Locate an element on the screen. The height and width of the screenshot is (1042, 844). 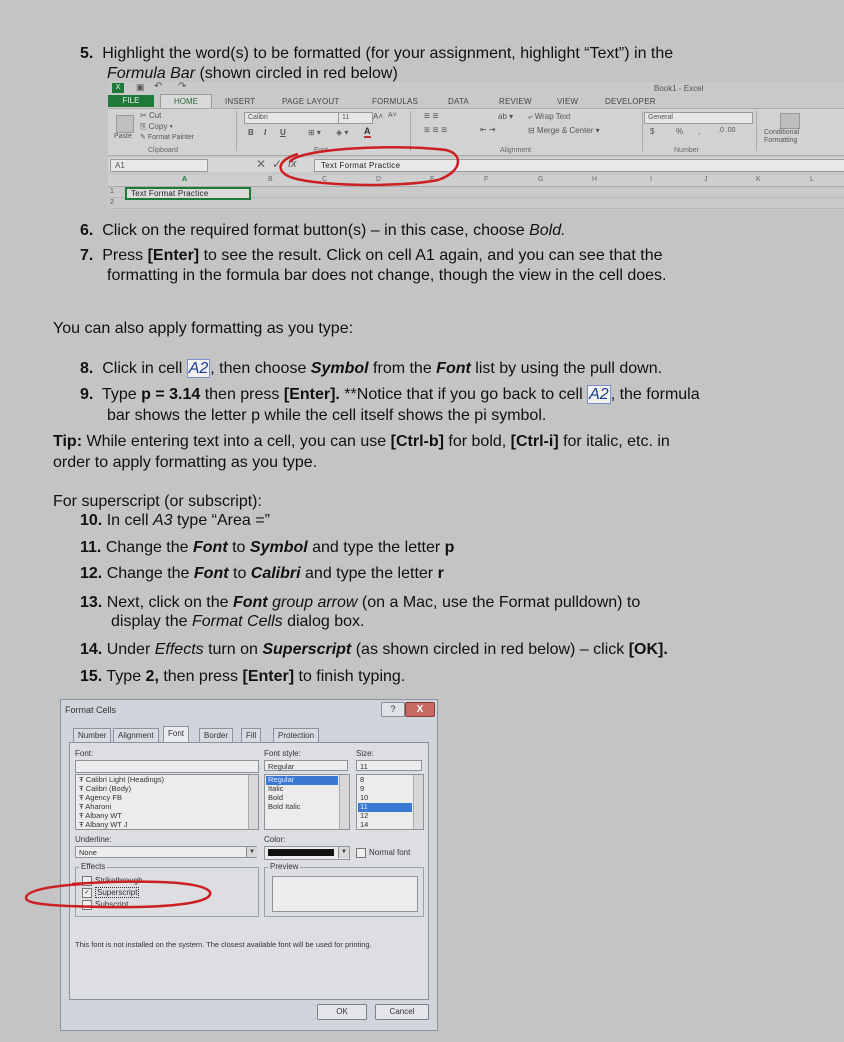
help-button: ? is located at coordinates (393, 709).